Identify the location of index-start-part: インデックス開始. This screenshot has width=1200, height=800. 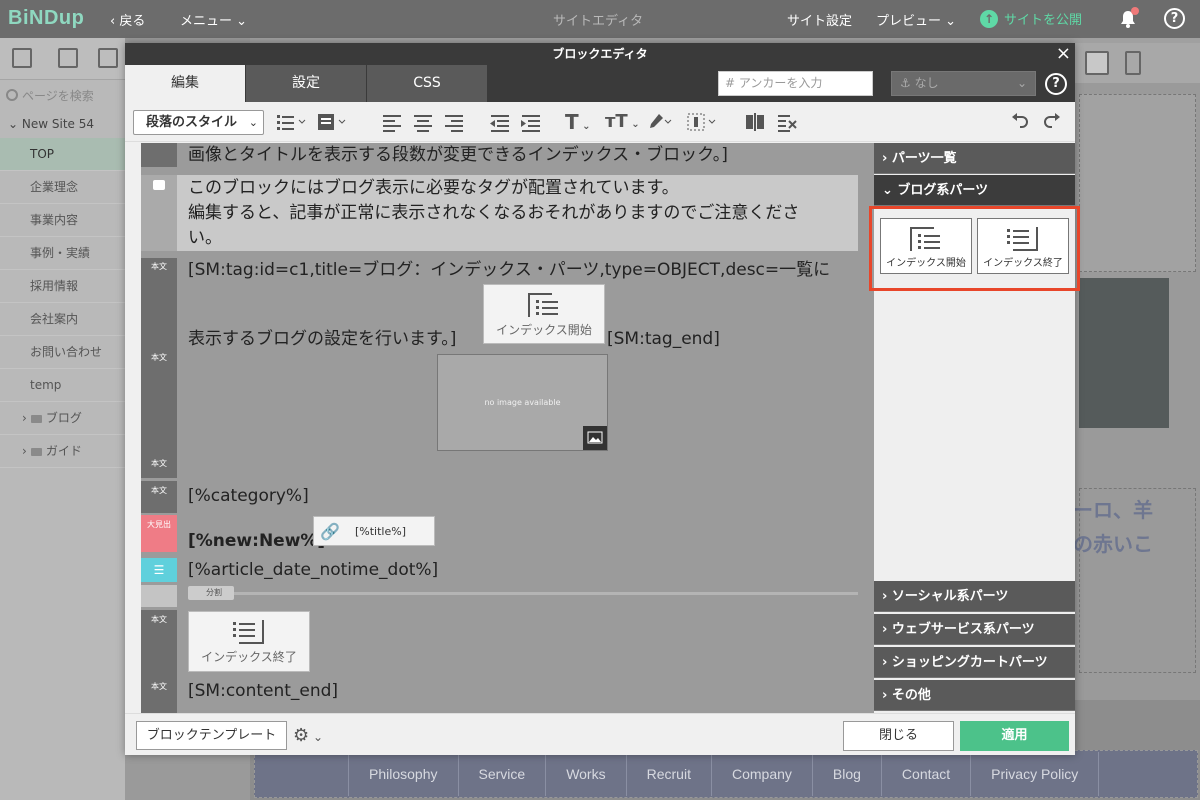
(544, 314).